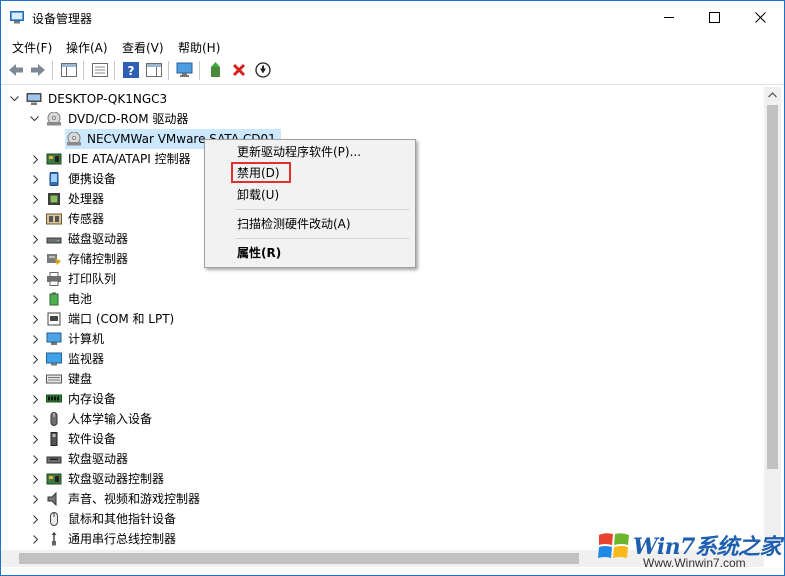  I want to click on category-label: 软盘驱动器, so click(98, 459).